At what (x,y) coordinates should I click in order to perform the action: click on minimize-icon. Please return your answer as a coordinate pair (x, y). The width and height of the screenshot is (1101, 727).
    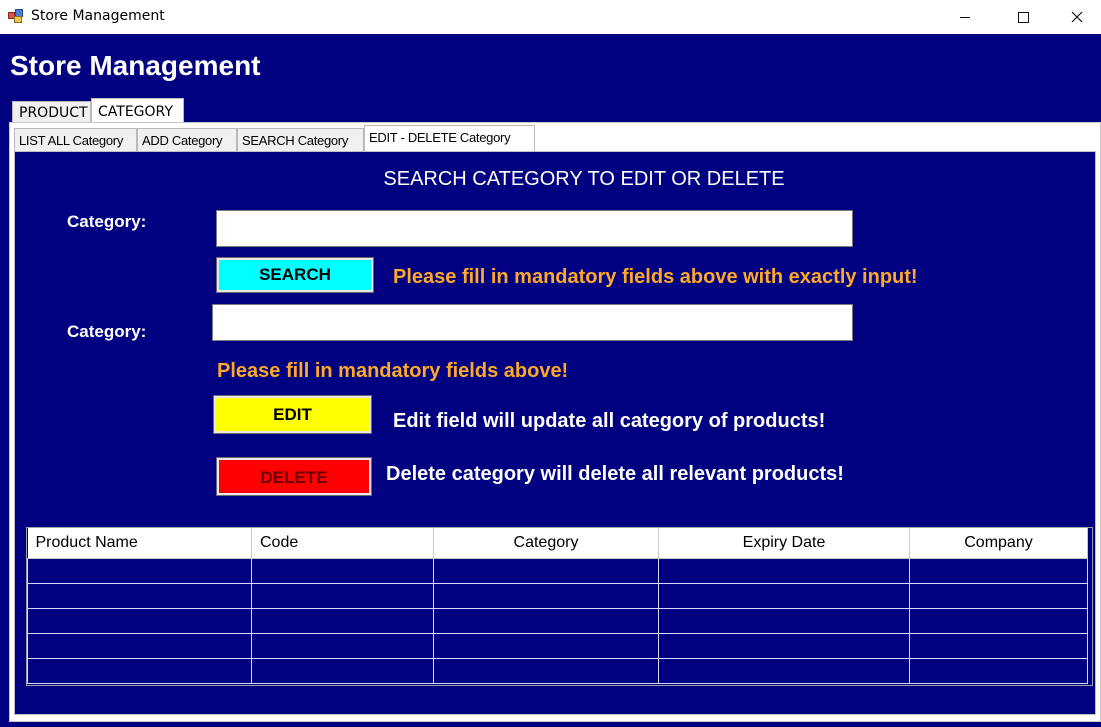
    Looking at the image, I should click on (965, 17).